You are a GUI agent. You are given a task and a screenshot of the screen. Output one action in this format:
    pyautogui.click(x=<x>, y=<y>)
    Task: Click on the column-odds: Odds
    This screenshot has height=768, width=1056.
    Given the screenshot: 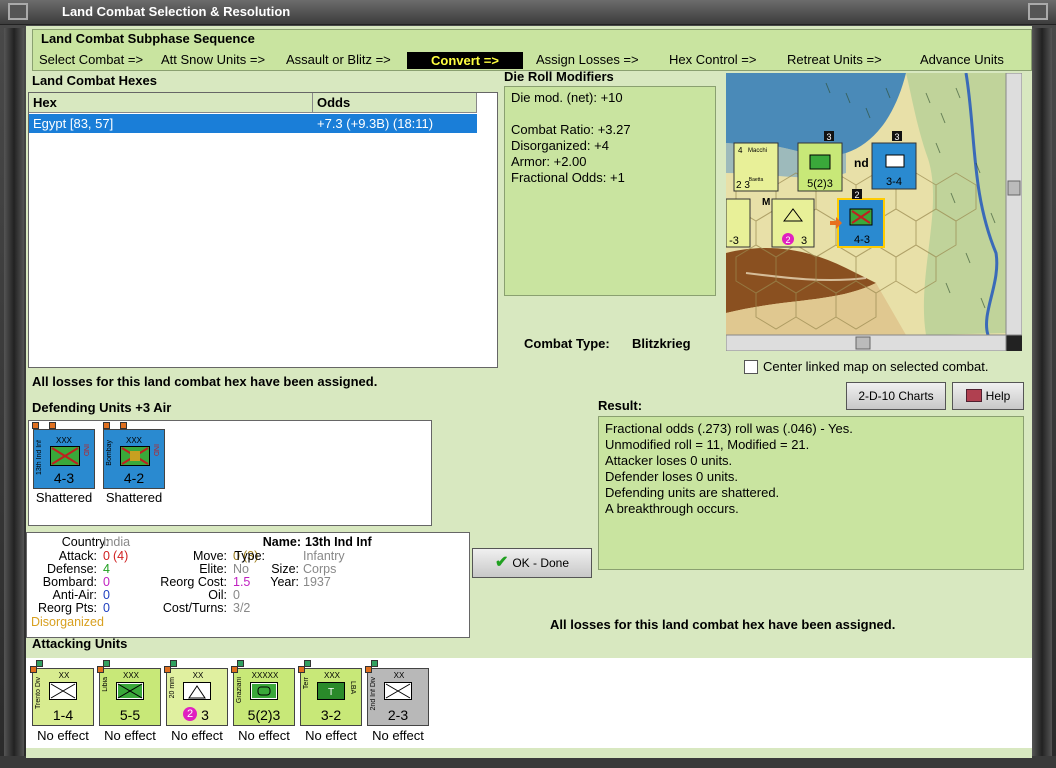 What is the action you would take?
    pyautogui.click(x=395, y=103)
    